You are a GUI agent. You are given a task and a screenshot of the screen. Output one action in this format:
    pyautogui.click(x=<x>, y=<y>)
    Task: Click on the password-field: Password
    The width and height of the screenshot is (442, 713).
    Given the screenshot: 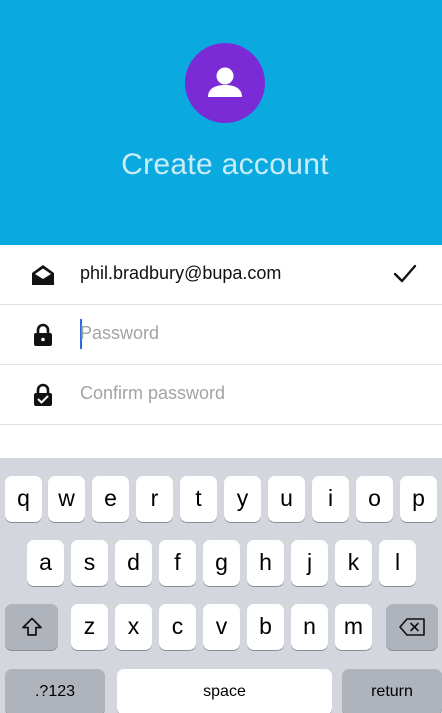 What is the action you would take?
    pyautogui.click(x=119, y=333)
    